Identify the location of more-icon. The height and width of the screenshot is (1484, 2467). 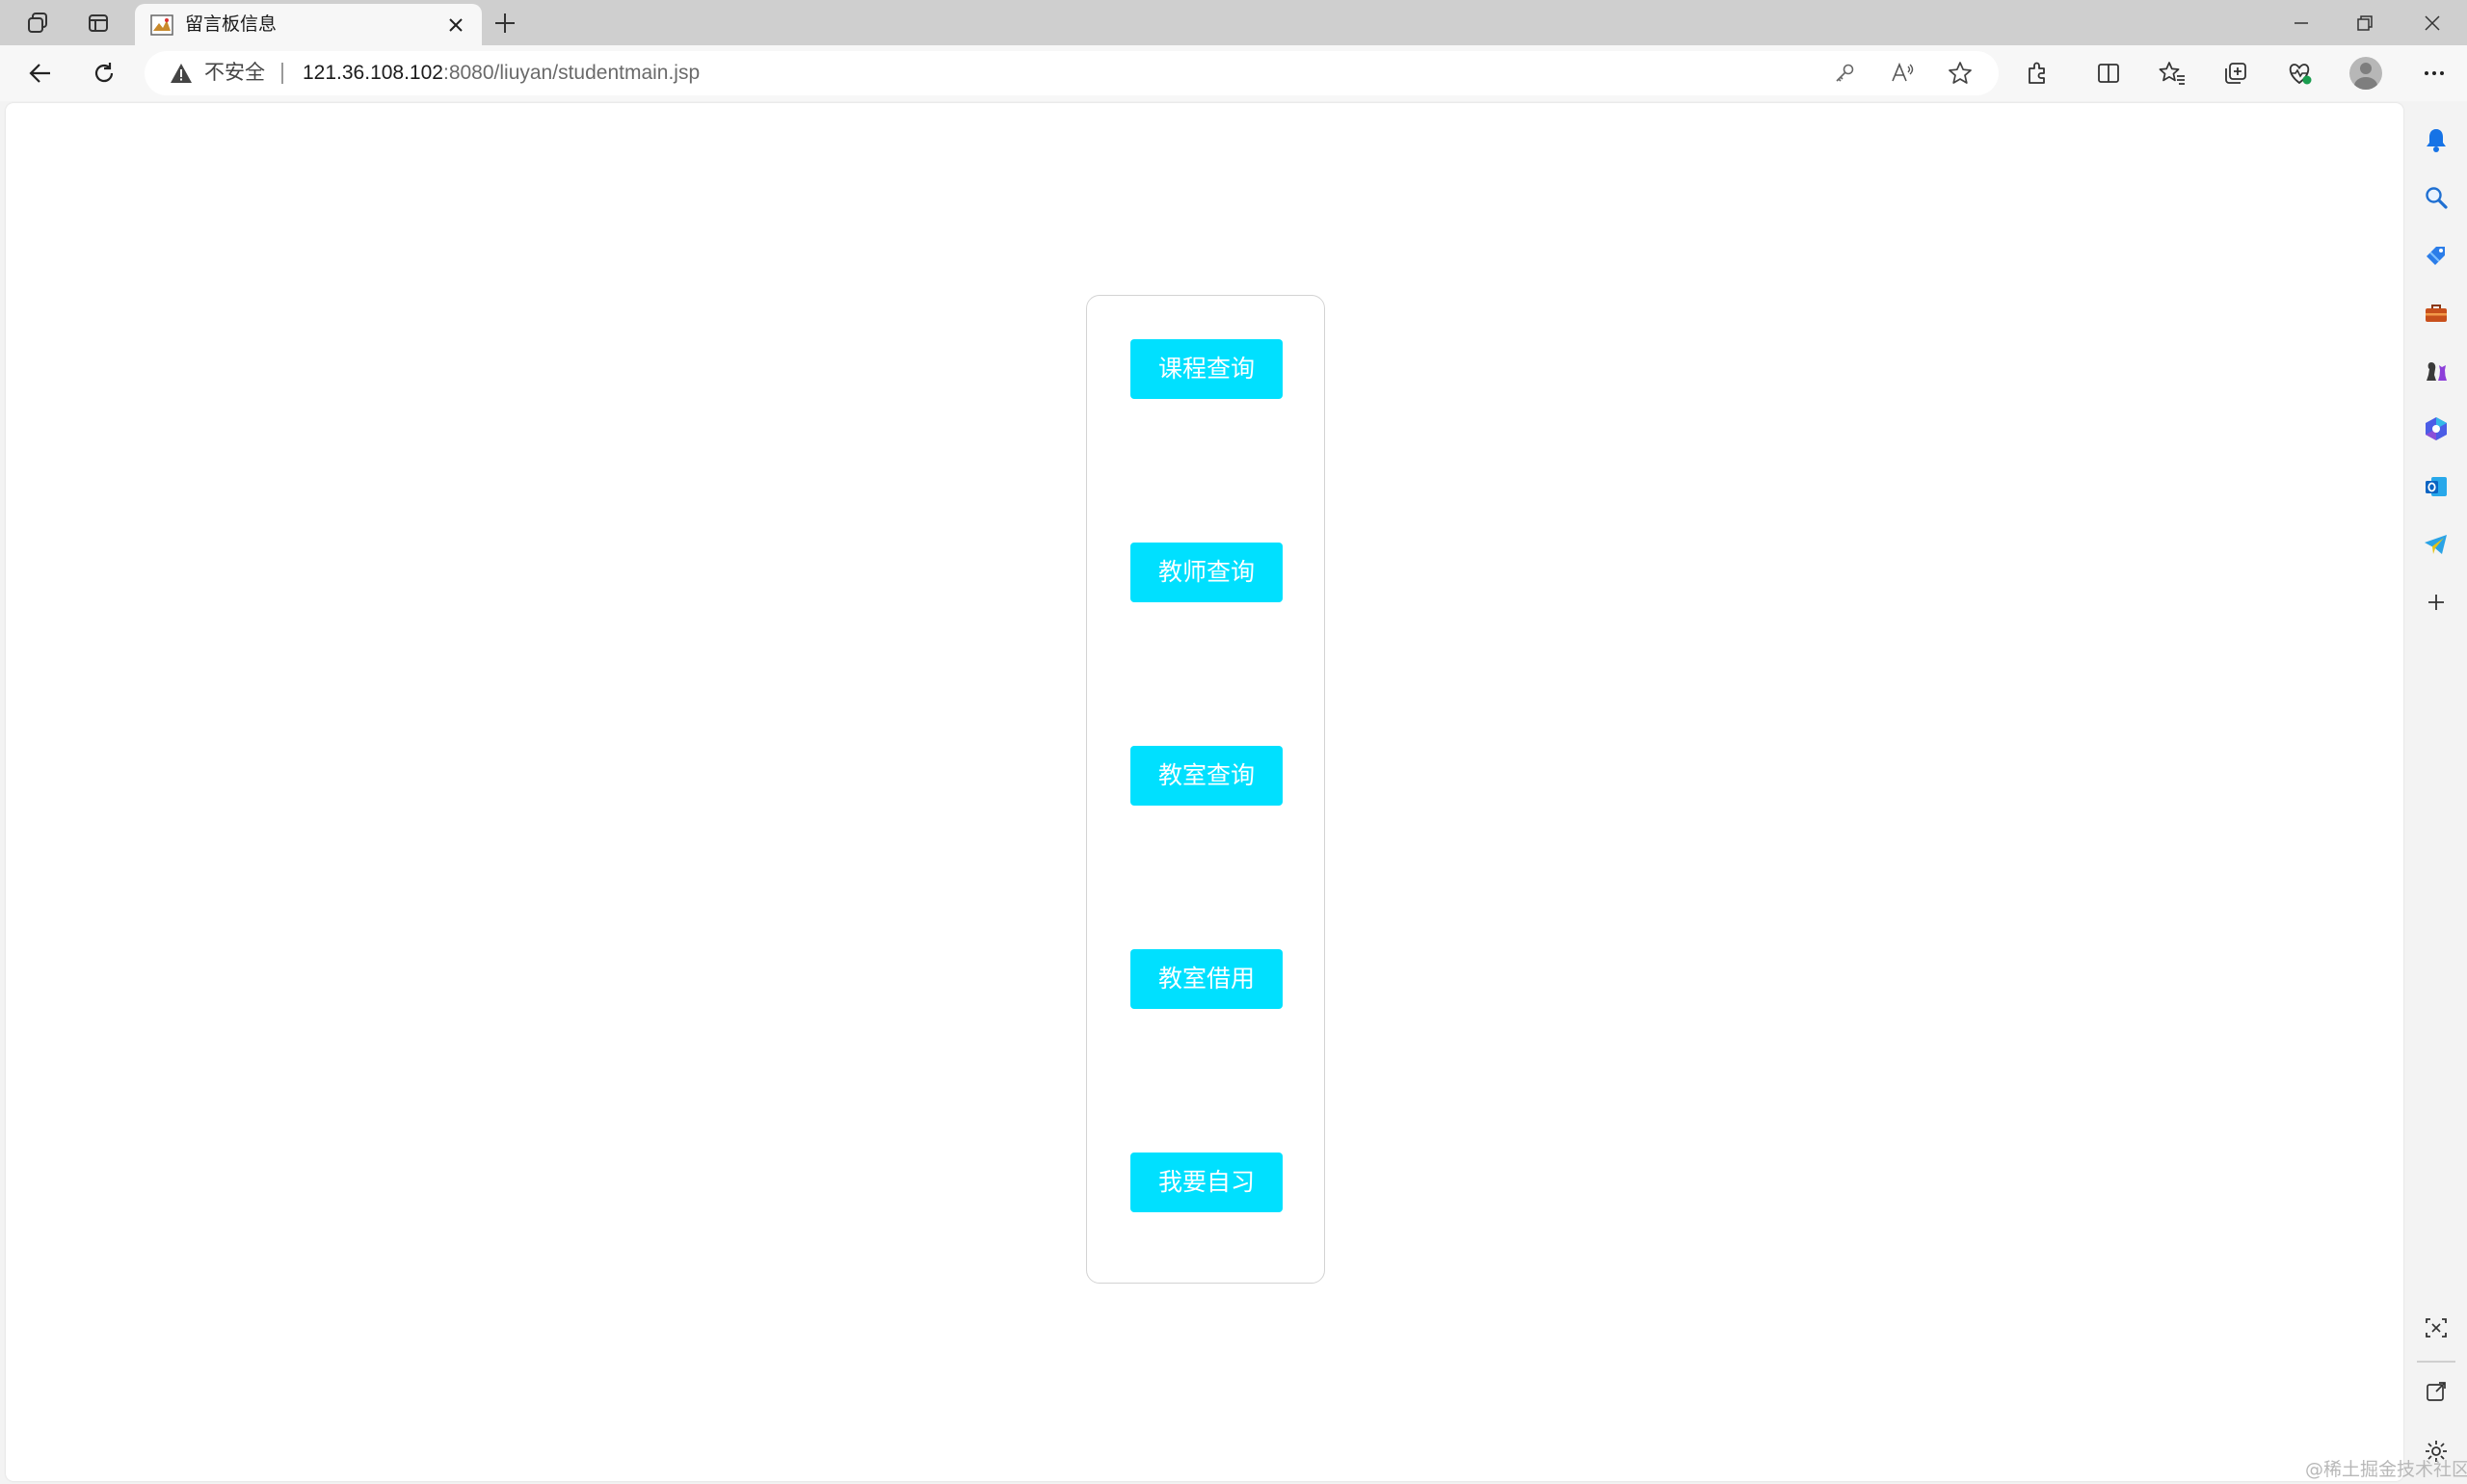
(2434, 73).